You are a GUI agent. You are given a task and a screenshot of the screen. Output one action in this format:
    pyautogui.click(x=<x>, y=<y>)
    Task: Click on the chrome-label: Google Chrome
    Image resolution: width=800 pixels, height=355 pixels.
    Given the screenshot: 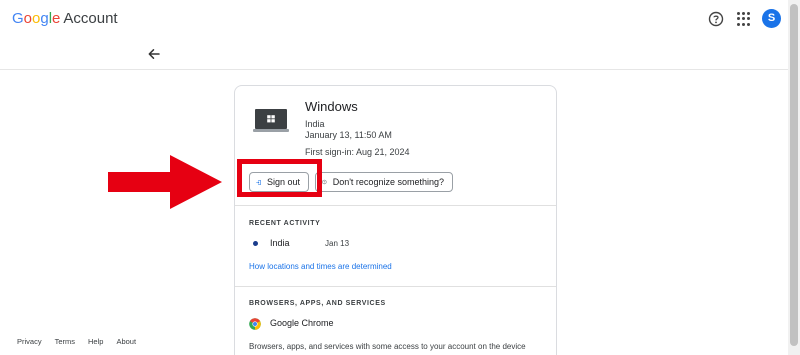 What is the action you would take?
    pyautogui.click(x=302, y=323)
    